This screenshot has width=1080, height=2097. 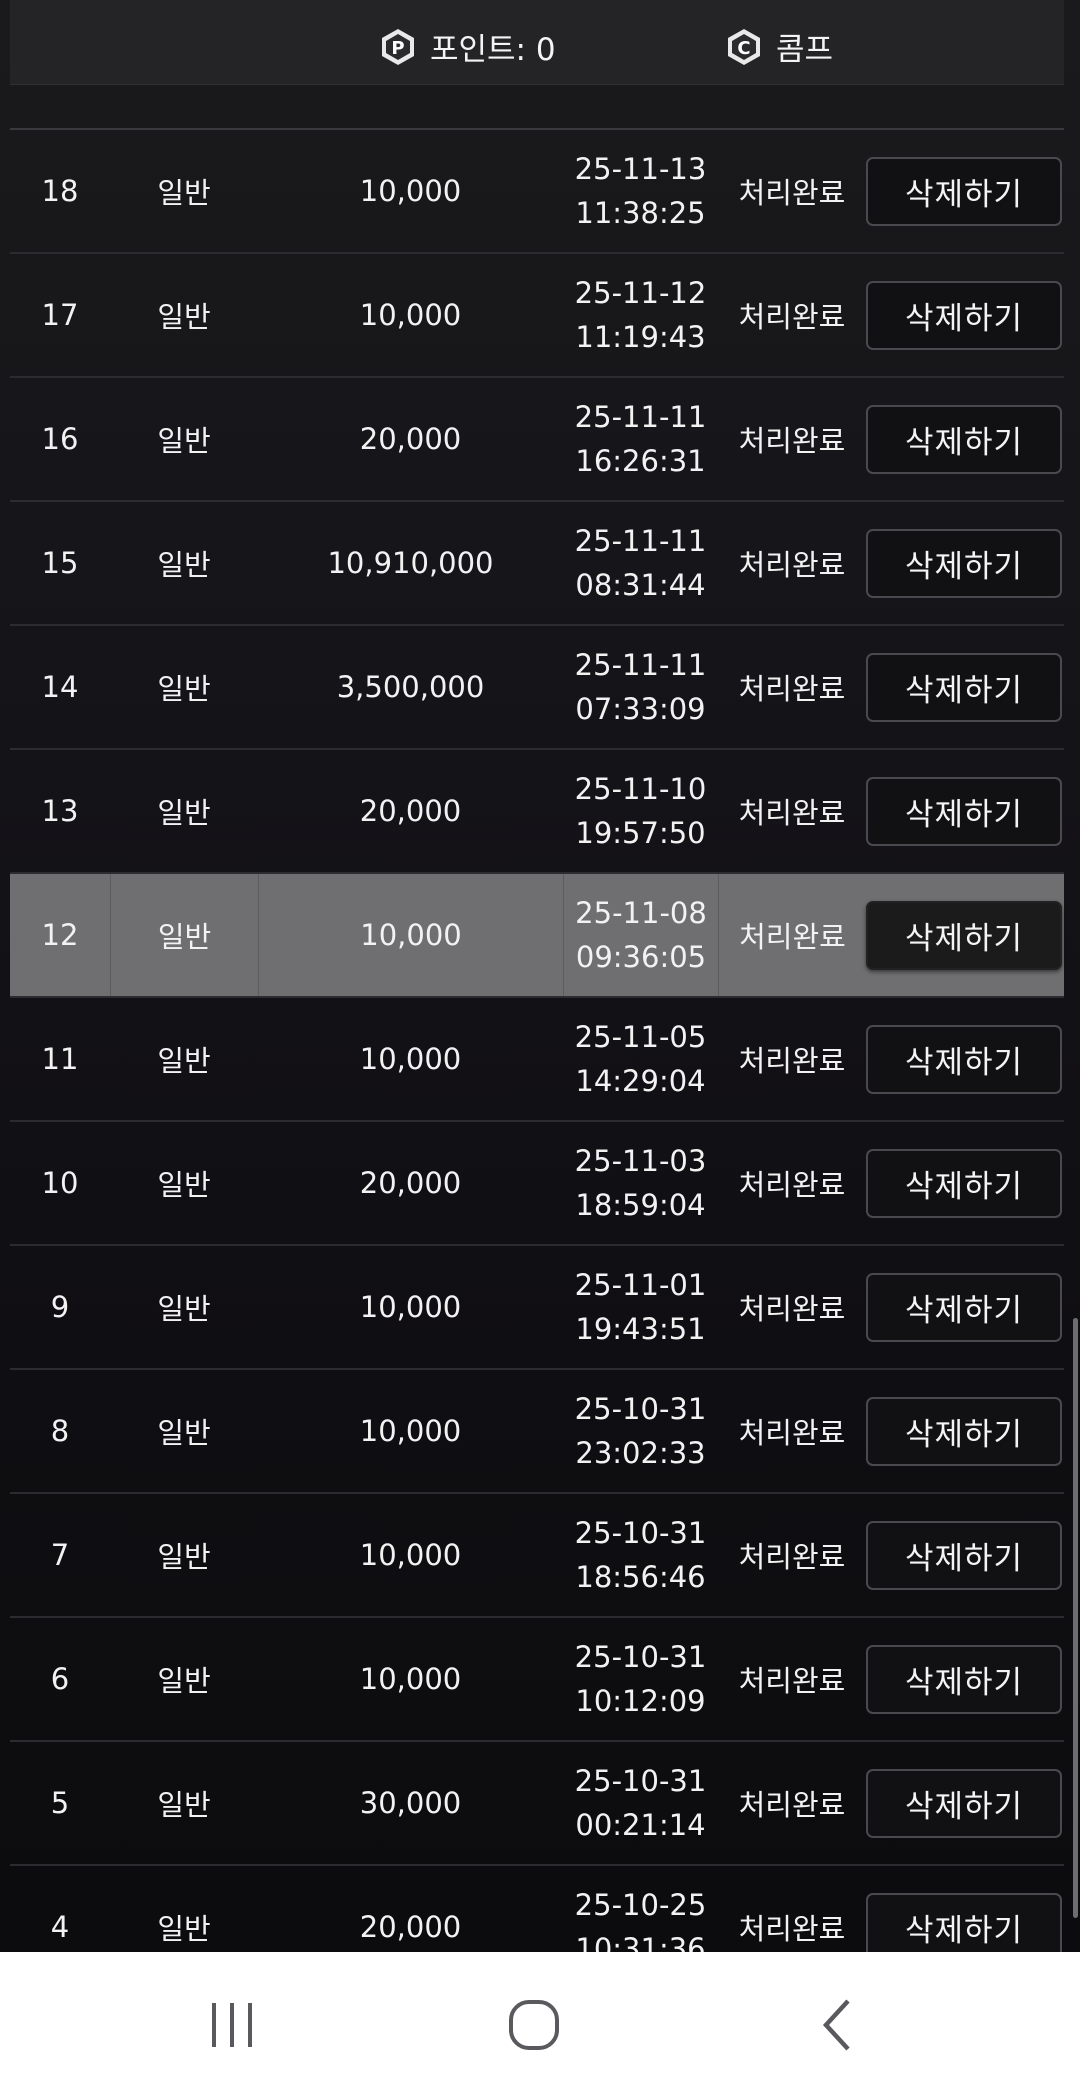 What do you see at coordinates (640, 833) in the screenshot?
I see `row-time: 19:57:50` at bounding box center [640, 833].